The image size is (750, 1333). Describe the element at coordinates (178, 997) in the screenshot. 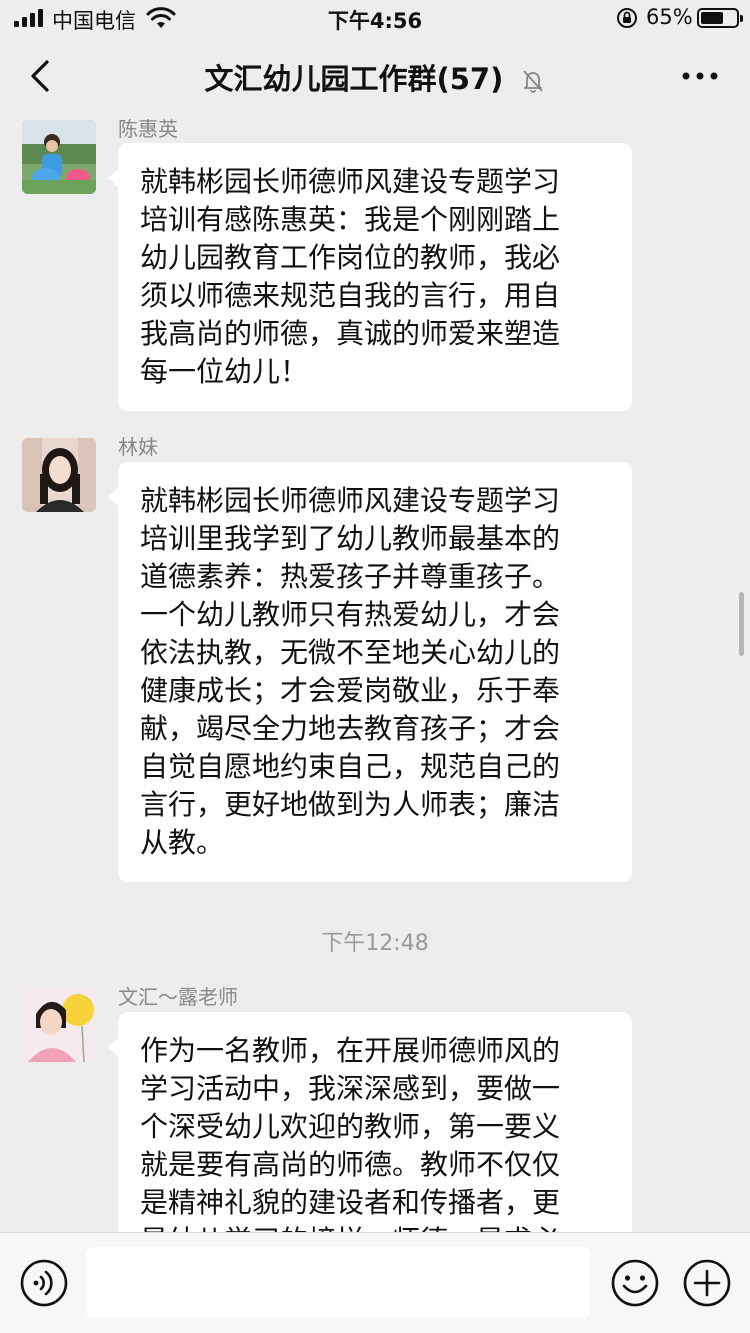

I see `sender-name: 文汇～露老师` at that location.